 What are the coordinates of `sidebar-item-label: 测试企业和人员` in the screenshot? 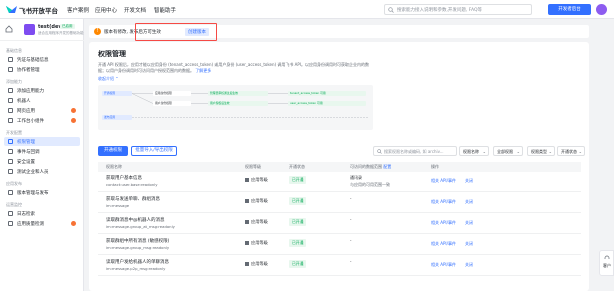 It's located at (33, 172).